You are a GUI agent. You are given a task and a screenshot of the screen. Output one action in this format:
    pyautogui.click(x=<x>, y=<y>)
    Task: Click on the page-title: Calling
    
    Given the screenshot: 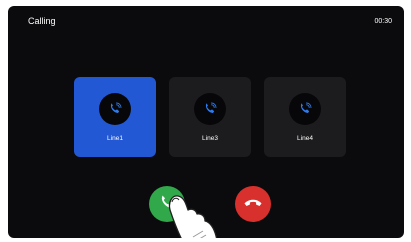 What is the action you would take?
    pyautogui.click(x=42, y=21)
    